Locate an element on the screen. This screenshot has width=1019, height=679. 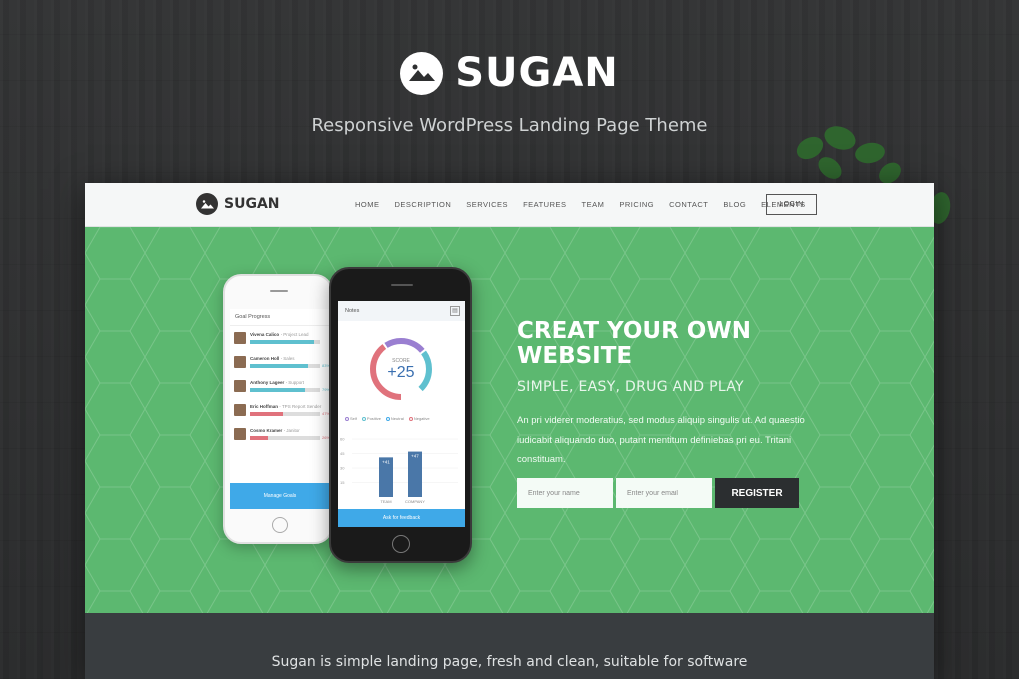
score-donut: SCORE +25 is located at coordinates (401, 369).